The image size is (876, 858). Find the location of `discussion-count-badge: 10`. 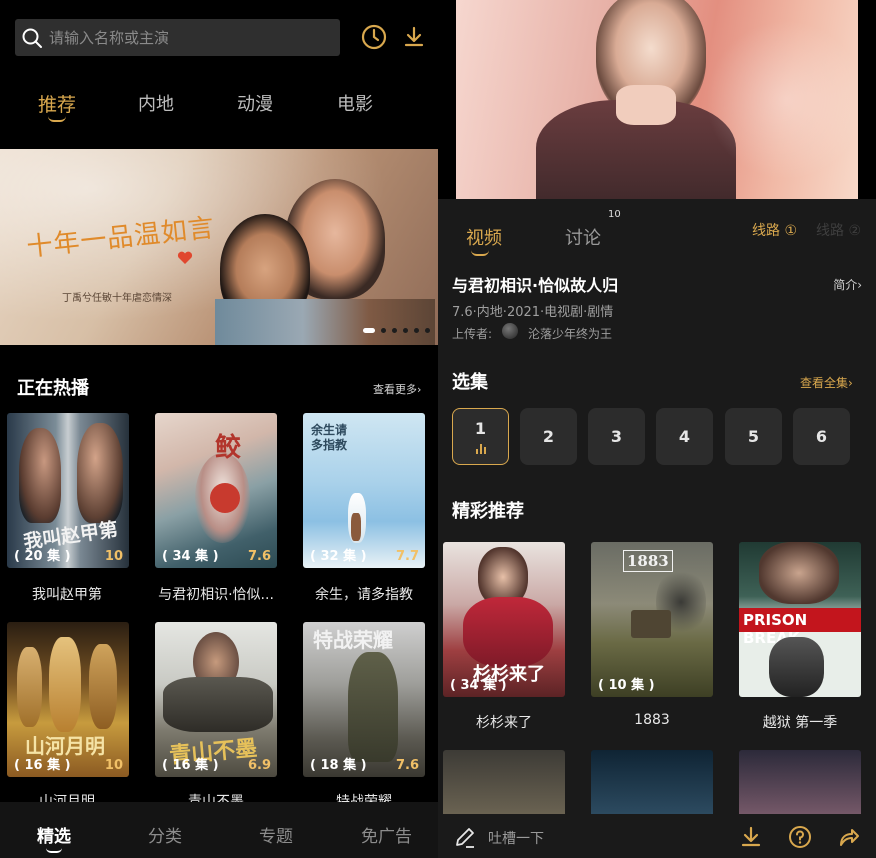

discussion-count-badge: 10 is located at coordinates (614, 214).